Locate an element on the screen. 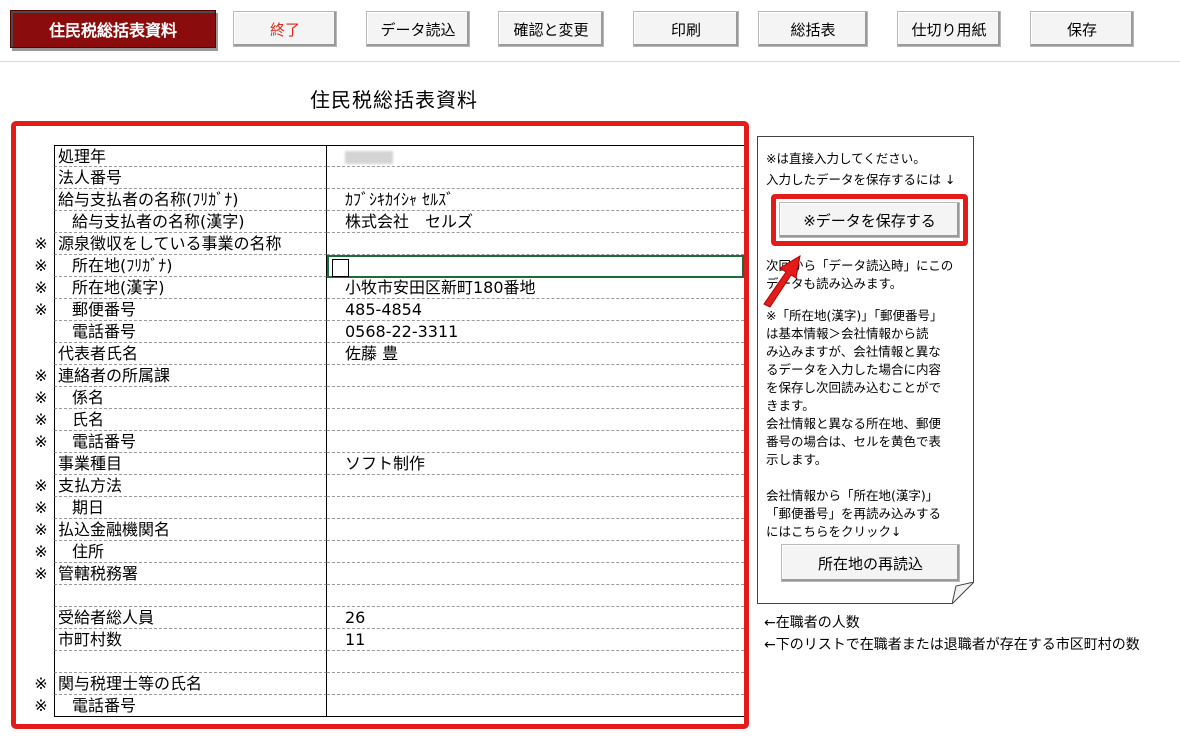 This screenshot has width=1180, height=740. table-row: ※ 期日 is located at coordinates (386, 508).